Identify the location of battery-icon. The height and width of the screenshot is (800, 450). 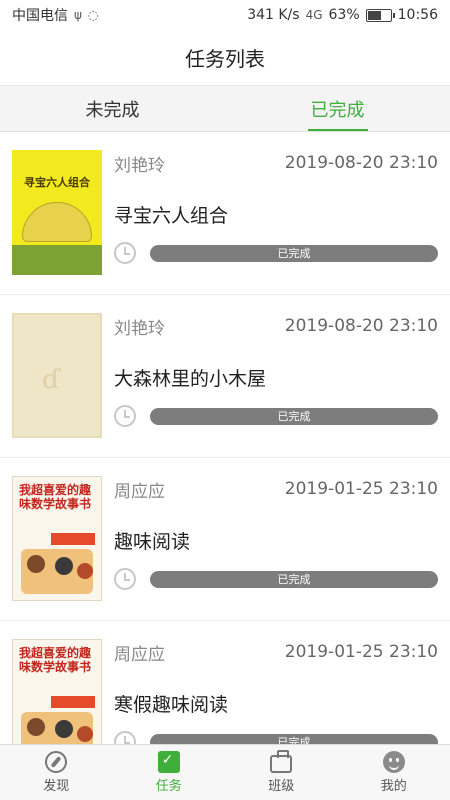
(380, 15).